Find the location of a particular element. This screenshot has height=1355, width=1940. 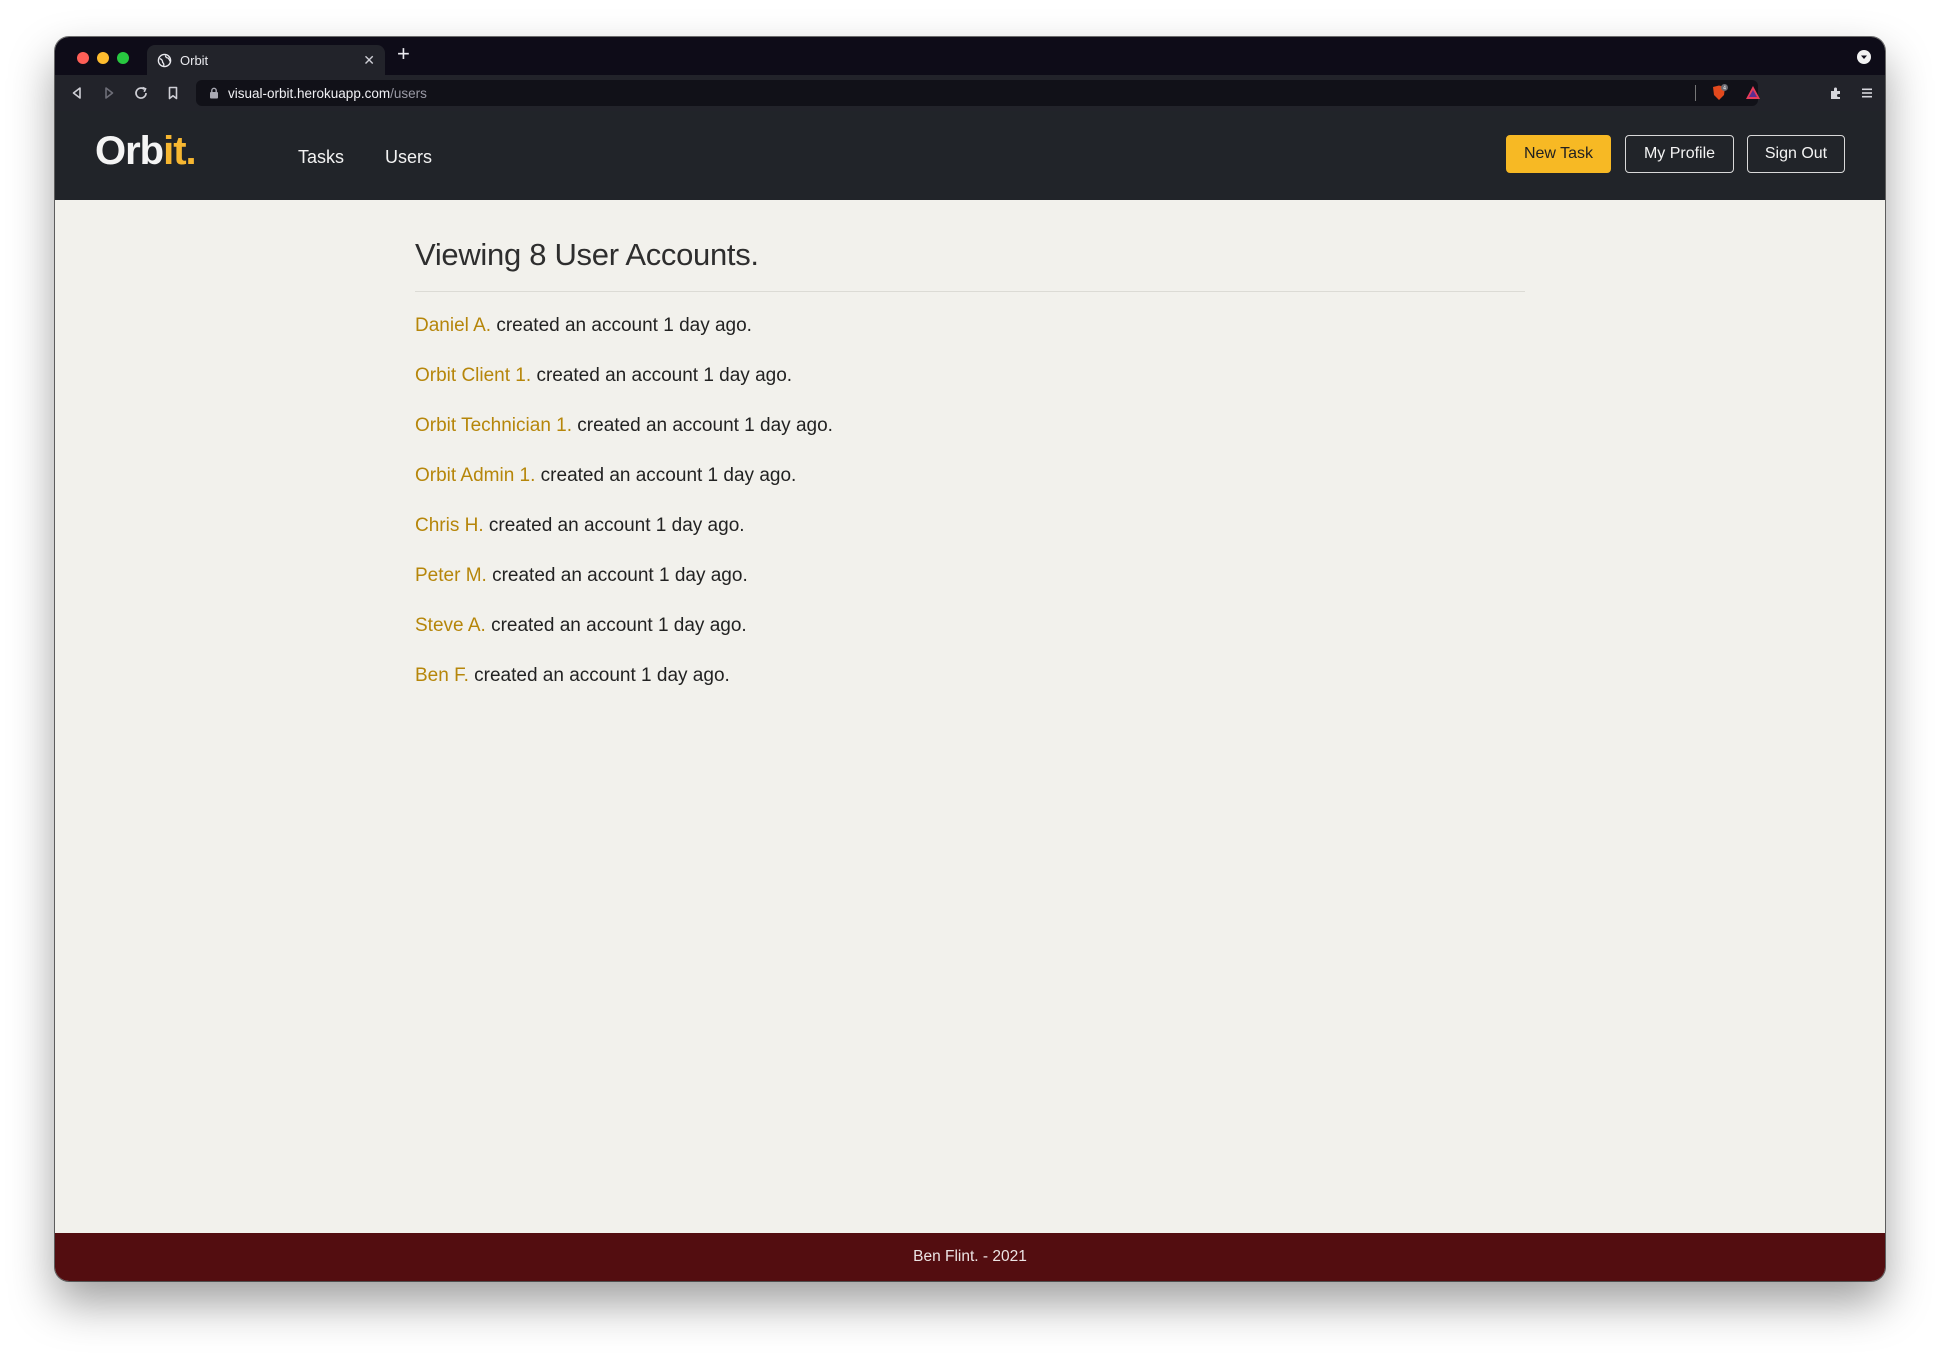

minimize-window-button is located at coordinates (103, 58).